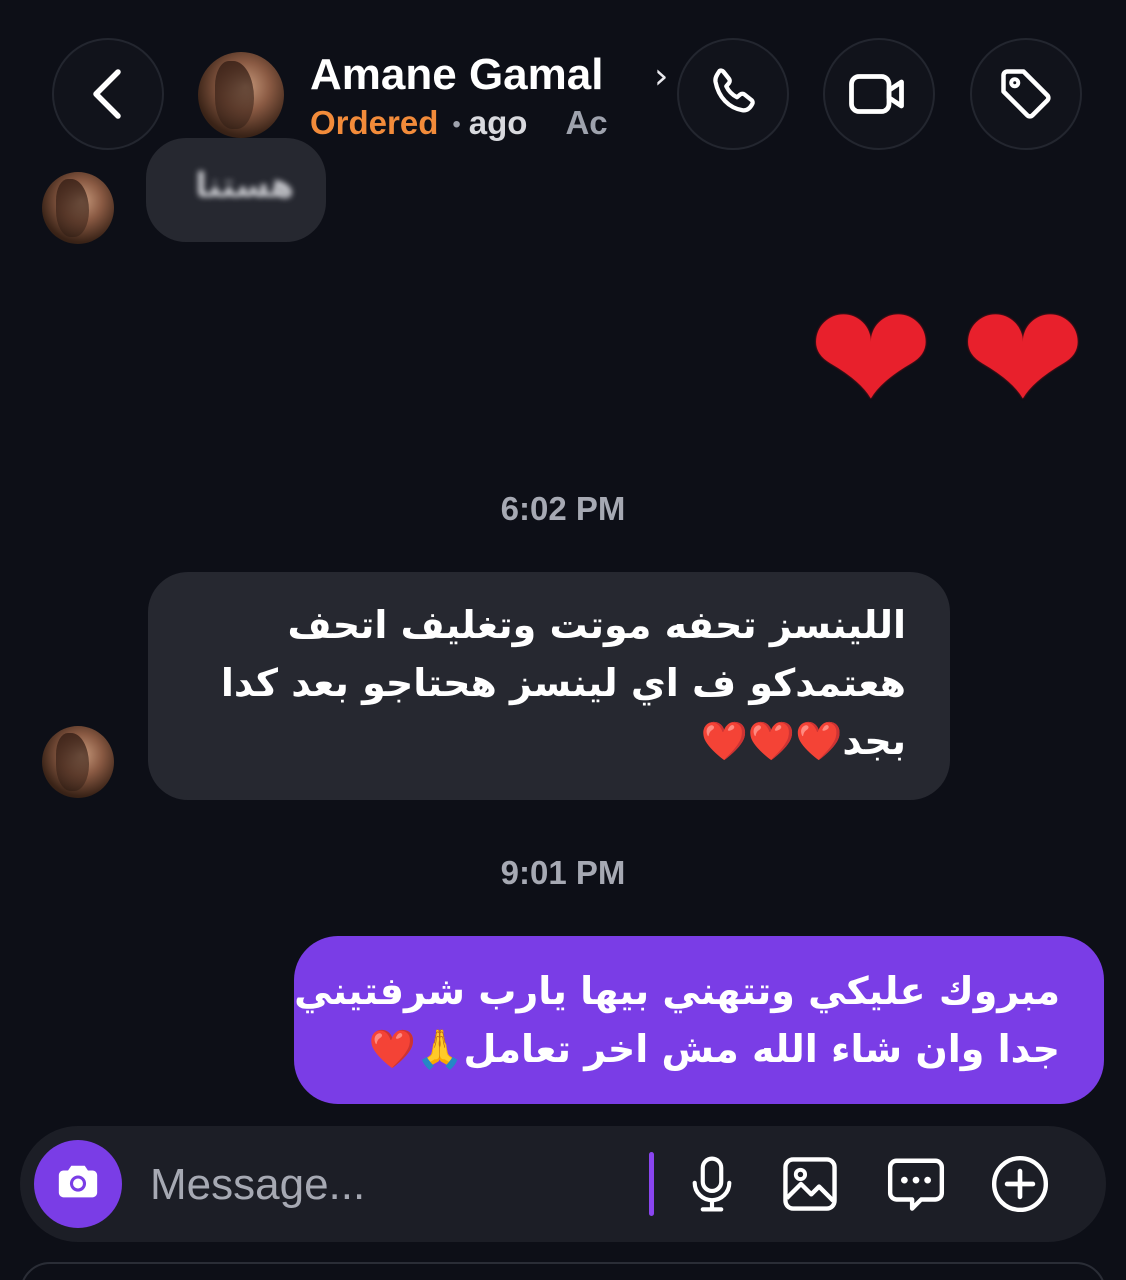  I want to click on keyboard-top-edge, so click(563, 1271).